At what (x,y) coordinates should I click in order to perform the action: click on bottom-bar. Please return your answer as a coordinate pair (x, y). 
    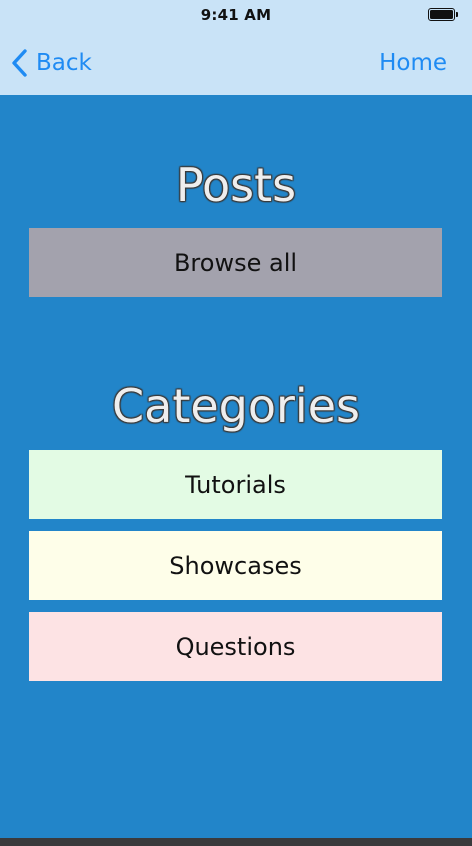
    Looking at the image, I should click on (236, 842).